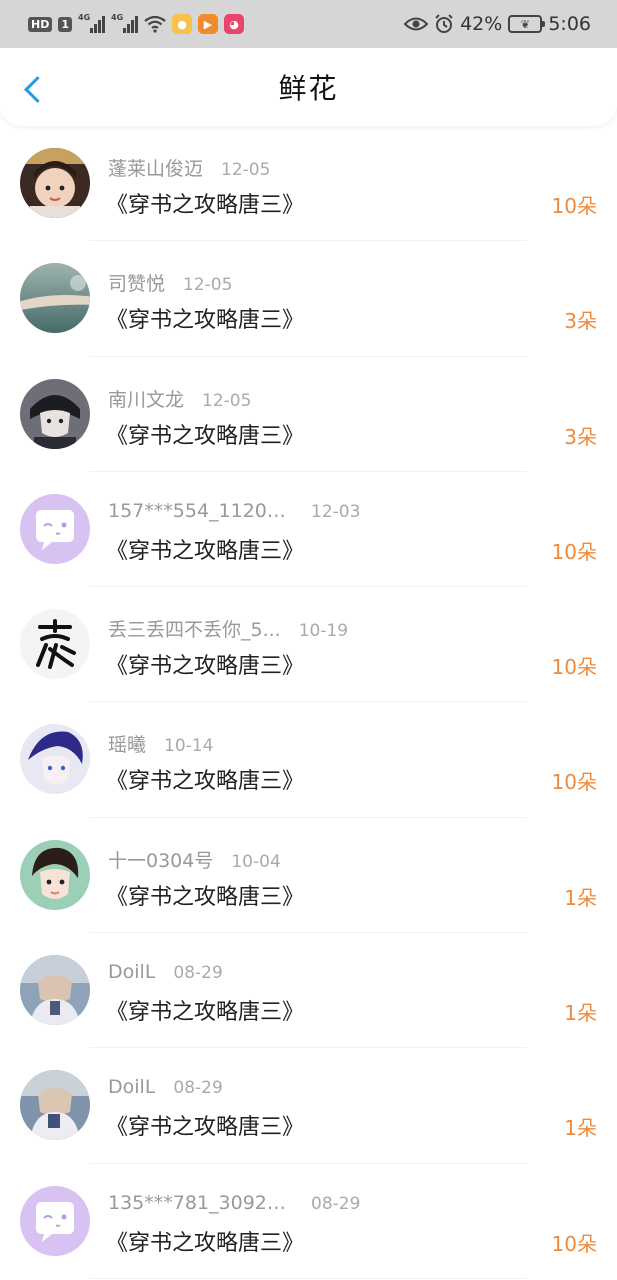  What do you see at coordinates (308, 645) in the screenshot?
I see `list-item: 丢三丢四不丢你_5... 10-19 《穿书之攻略唐三》 10朵` at bounding box center [308, 645].